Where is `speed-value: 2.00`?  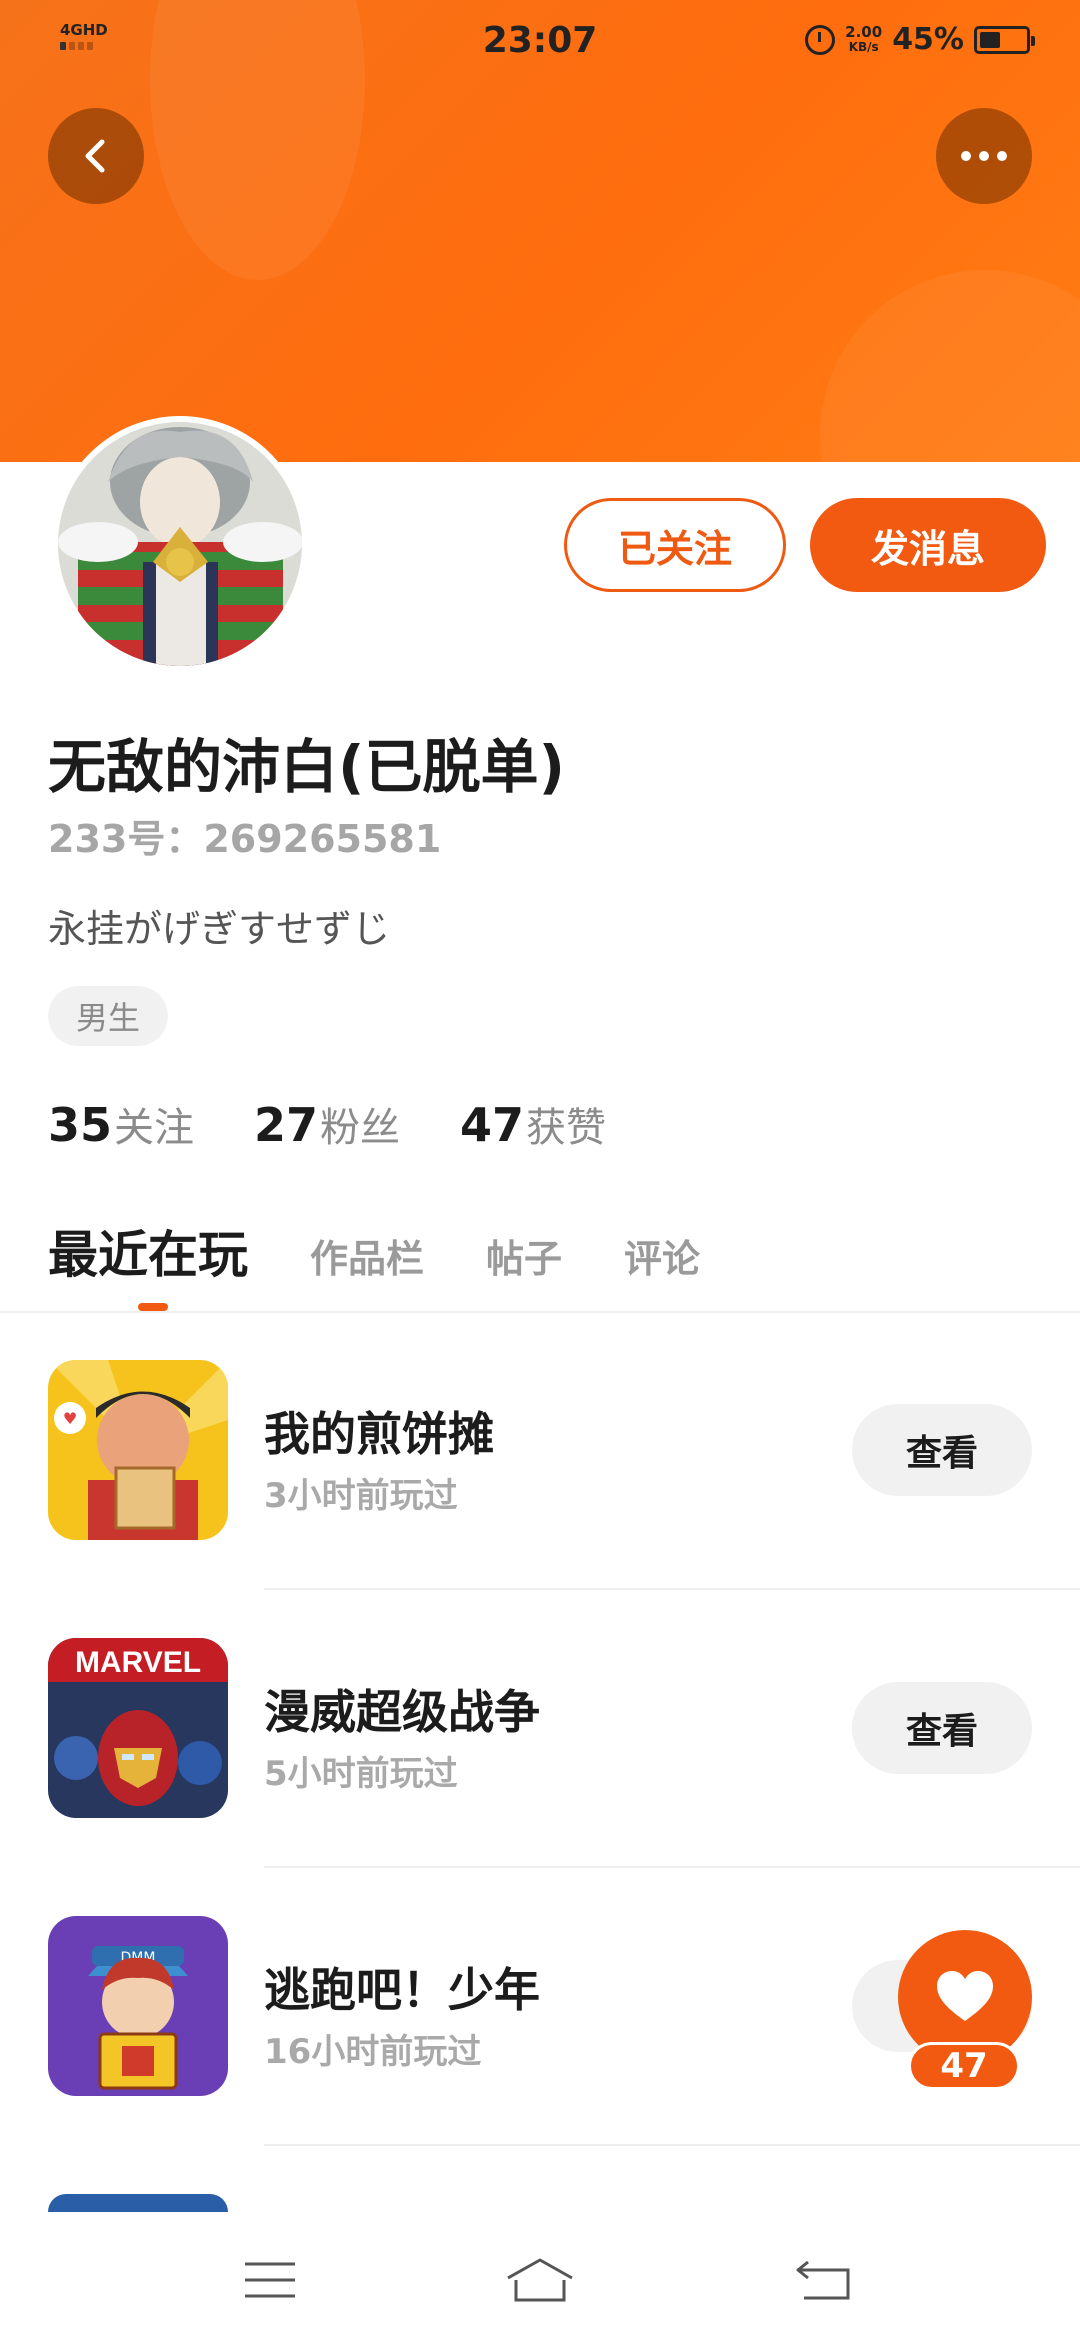
speed-value: 2.00 is located at coordinates (864, 31).